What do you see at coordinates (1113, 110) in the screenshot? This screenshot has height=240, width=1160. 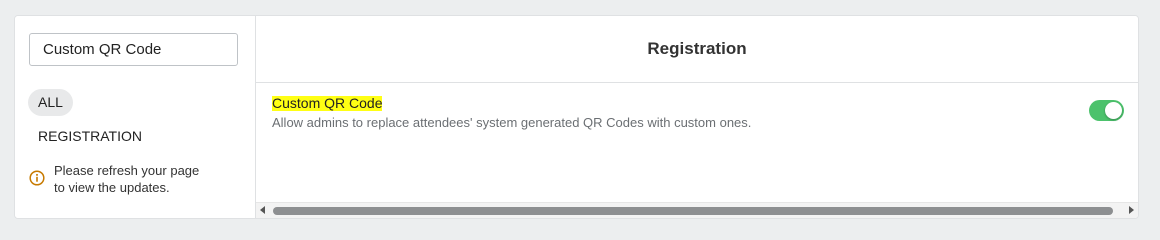 I see `toggle-knob` at bounding box center [1113, 110].